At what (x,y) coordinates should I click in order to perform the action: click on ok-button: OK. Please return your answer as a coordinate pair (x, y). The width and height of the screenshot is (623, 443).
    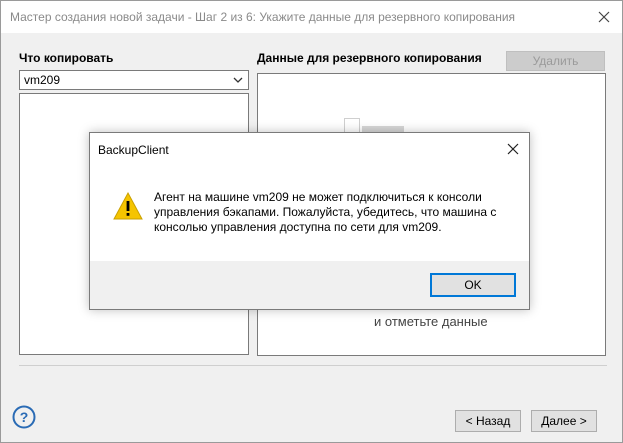
    Looking at the image, I should click on (473, 285).